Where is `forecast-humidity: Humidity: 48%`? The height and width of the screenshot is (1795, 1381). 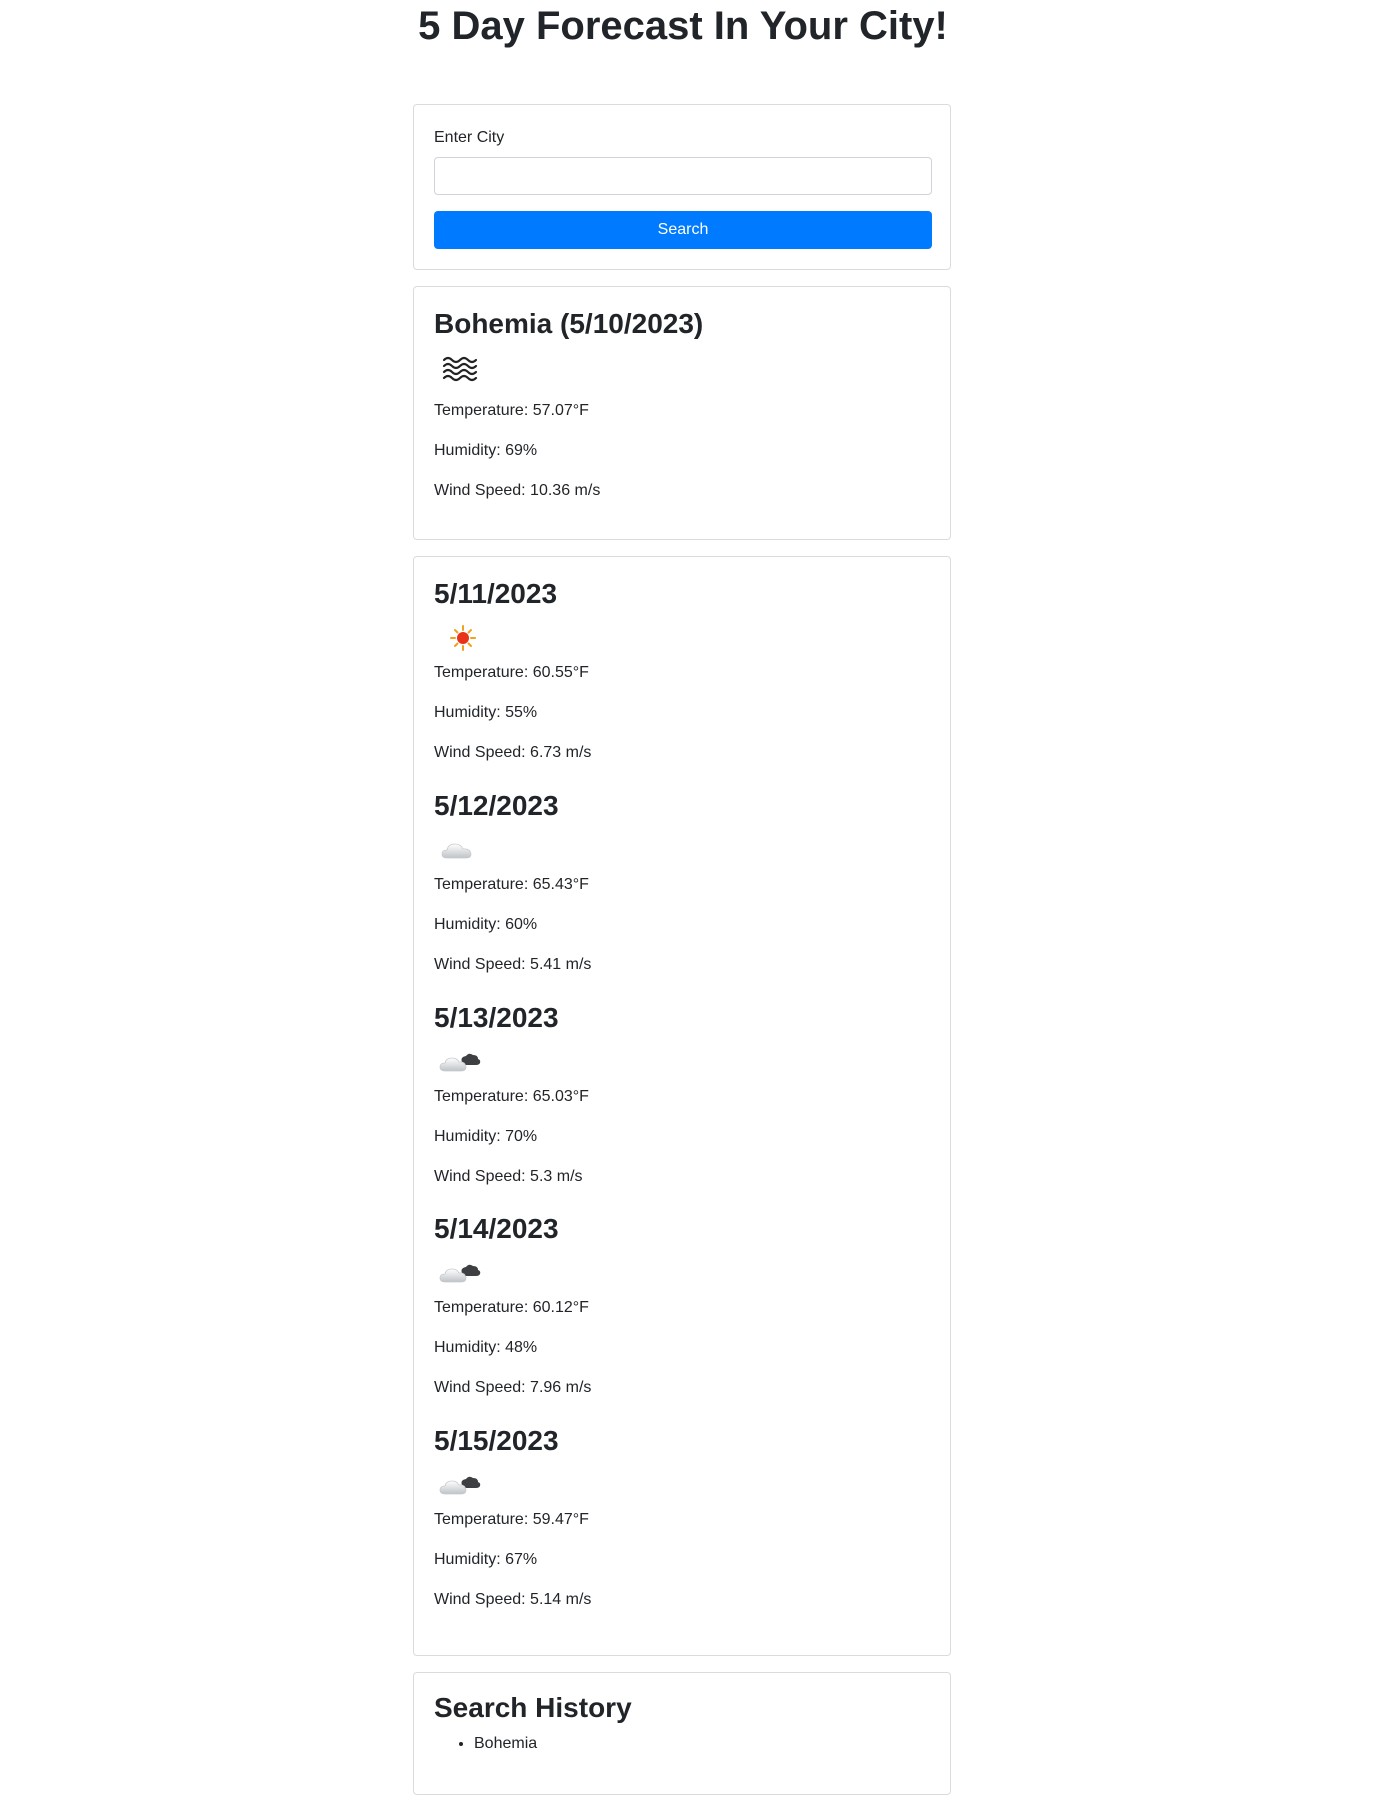
forecast-humidity: Humidity: 48% is located at coordinates (486, 1347).